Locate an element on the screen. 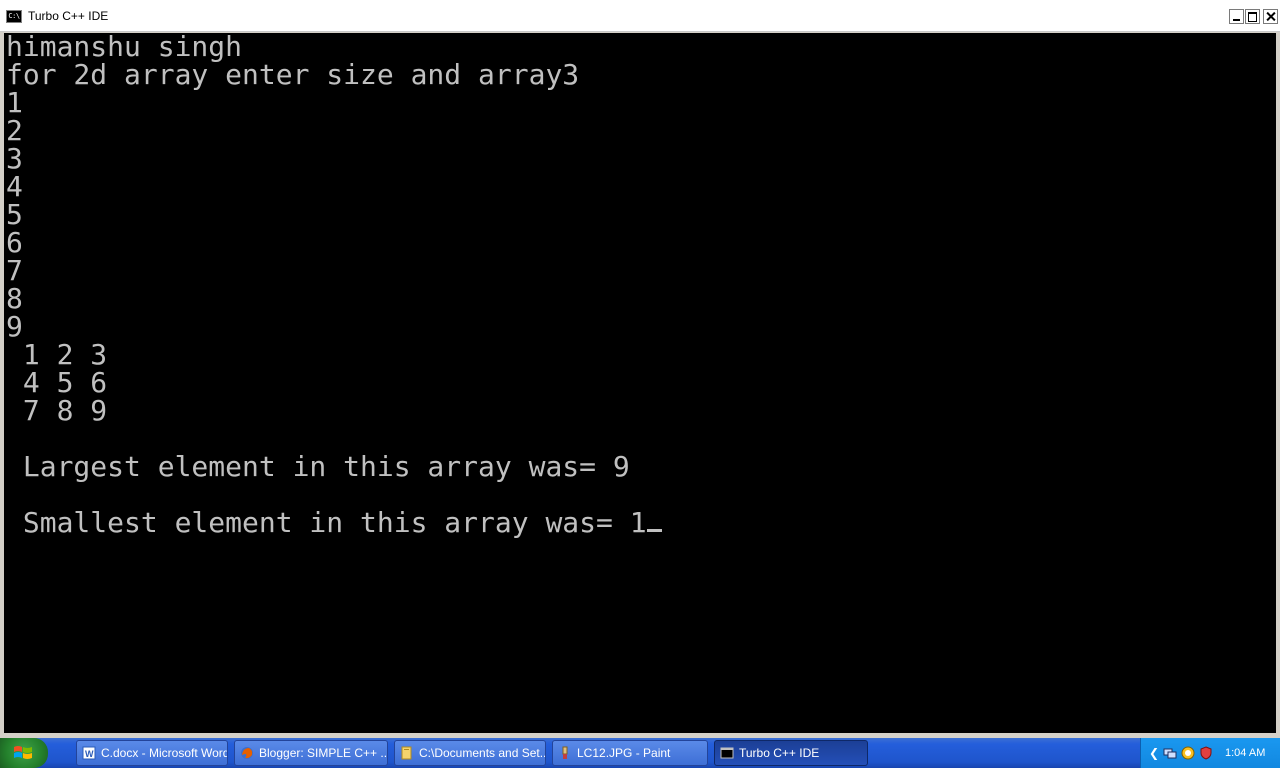 The height and width of the screenshot is (768, 1280). taskbar-item-label: Turbo C++ IDE is located at coordinates (779, 753).